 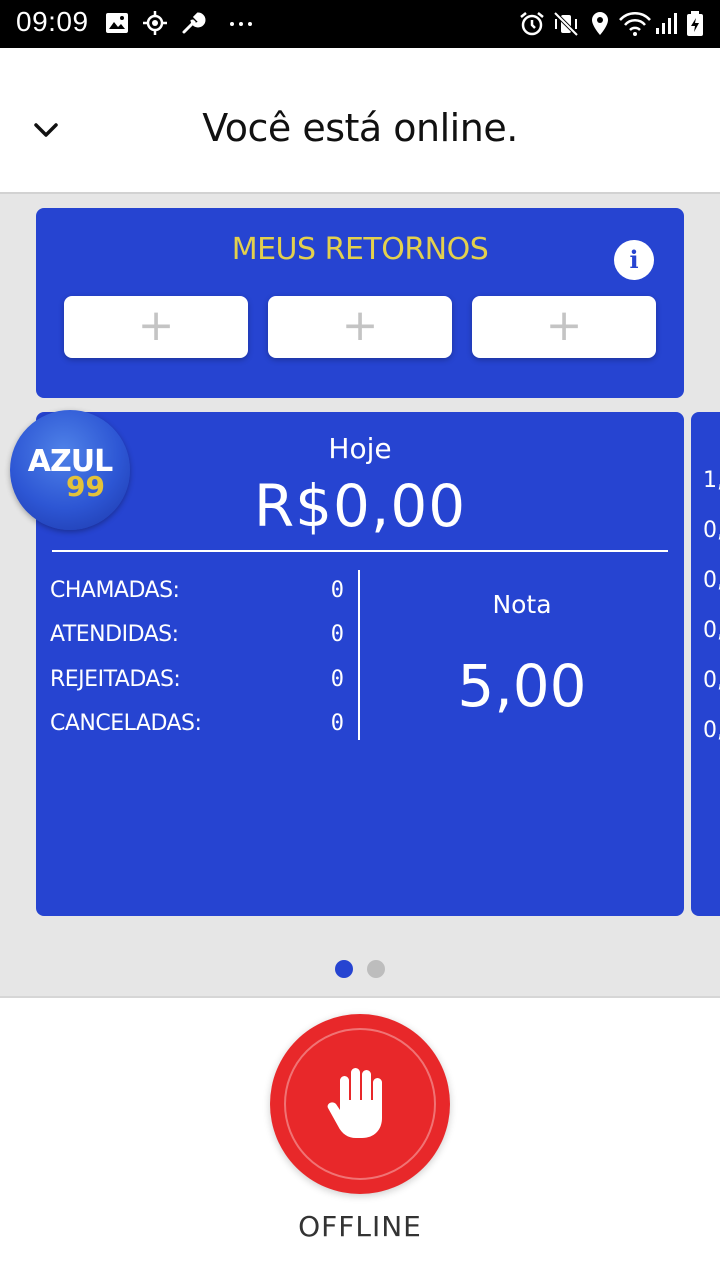 What do you see at coordinates (194, 23) in the screenshot?
I see `wrench-icon` at bounding box center [194, 23].